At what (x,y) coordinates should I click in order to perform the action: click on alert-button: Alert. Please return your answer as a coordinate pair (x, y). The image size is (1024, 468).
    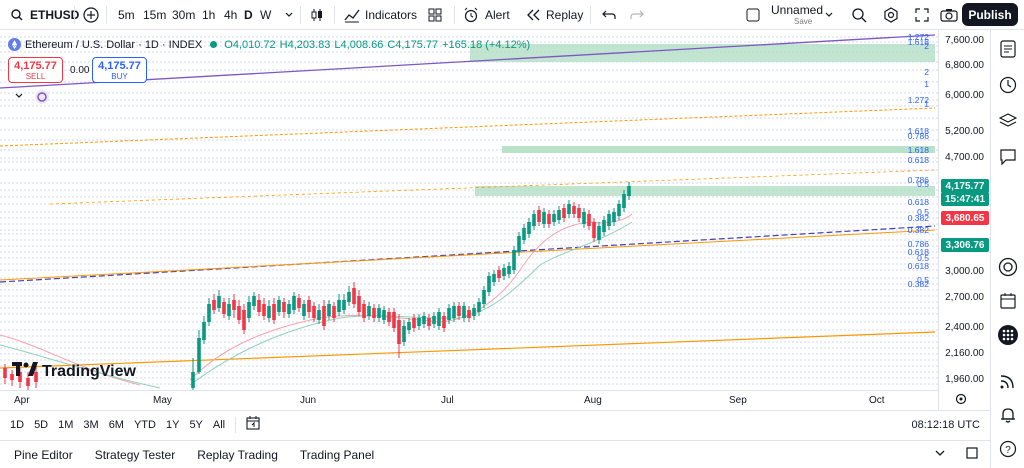
    Looking at the image, I should click on (486, 15).